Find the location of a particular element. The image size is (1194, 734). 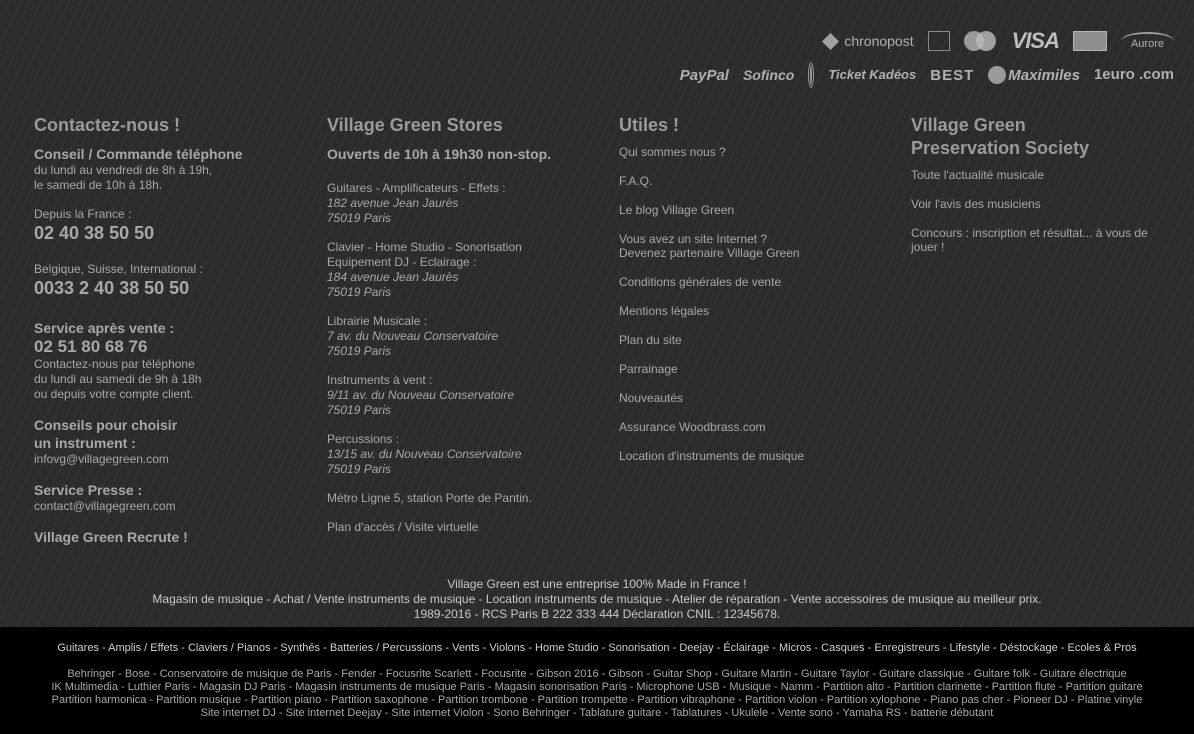

link-reviews: Voir l'avis des musiciens is located at coordinates (1041, 204).